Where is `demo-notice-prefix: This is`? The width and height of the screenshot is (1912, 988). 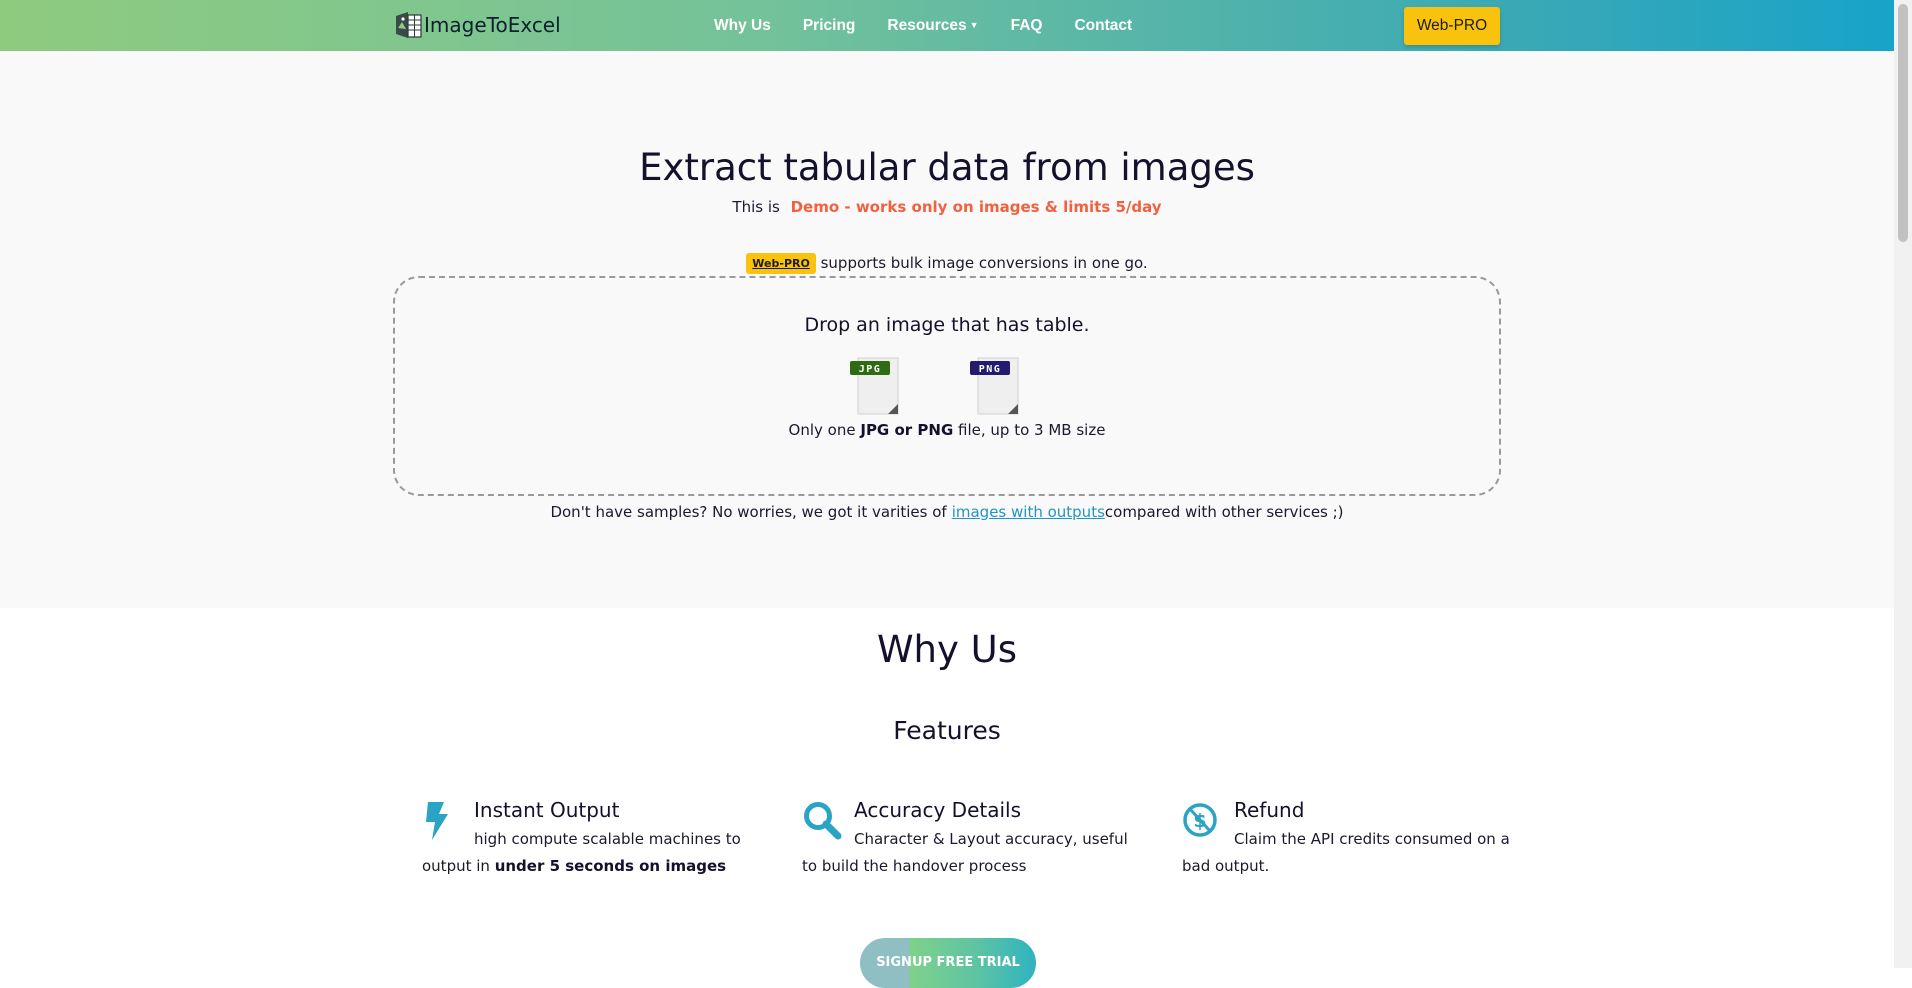
demo-notice-prefix: This is is located at coordinates (756, 207).